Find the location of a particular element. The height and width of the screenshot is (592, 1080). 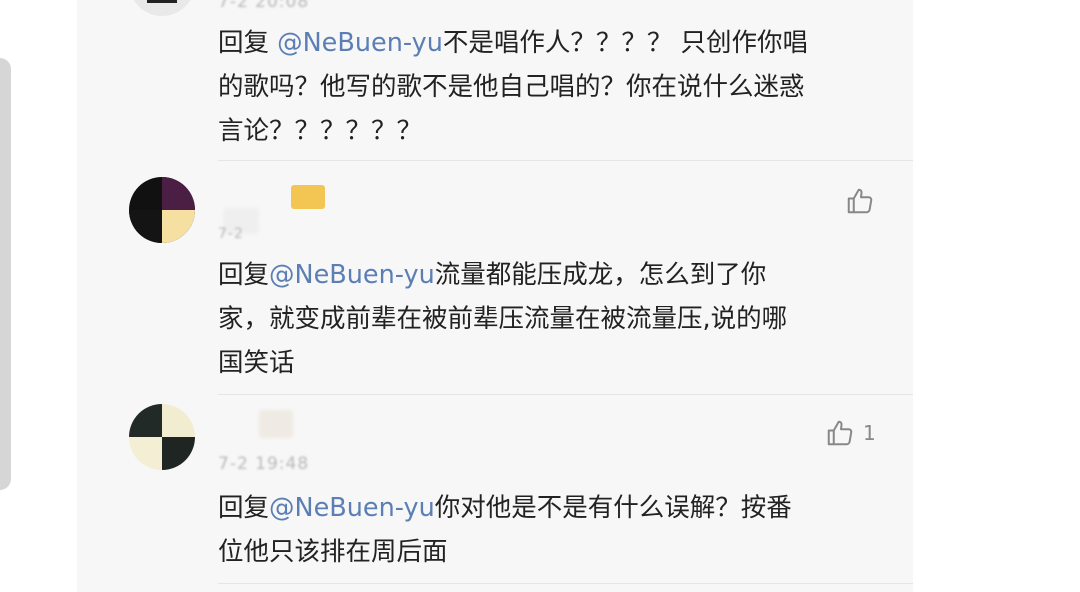

comment-timestamp: 7-2 is located at coordinates (231, 234).